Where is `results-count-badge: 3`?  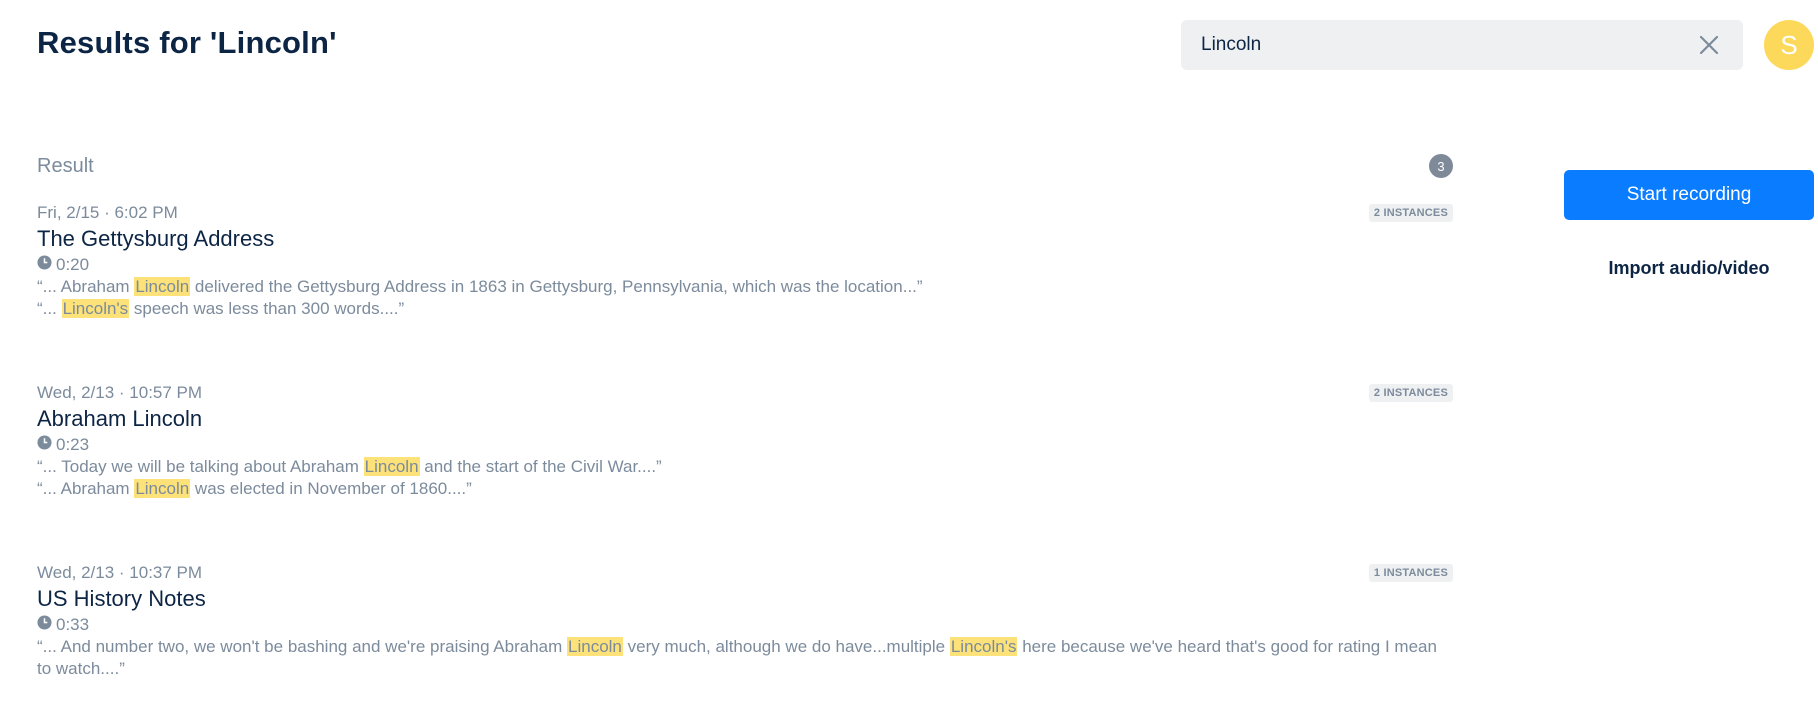 results-count-badge: 3 is located at coordinates (1441, 166).